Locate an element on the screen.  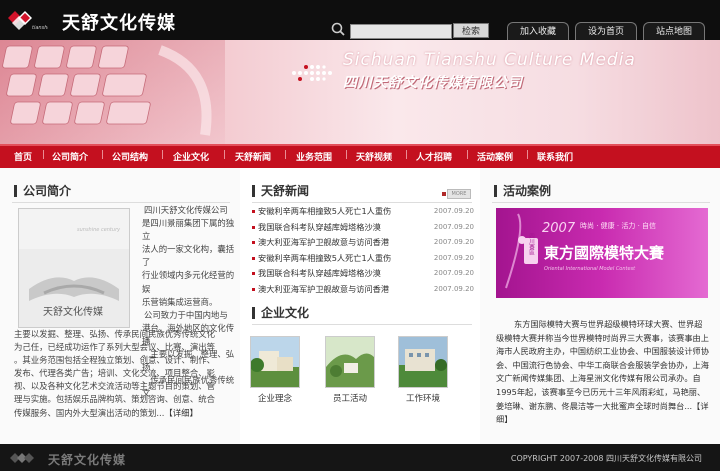
profile-line: 法人的一家文化构，囊括了 is located at coordinates (188, 256).